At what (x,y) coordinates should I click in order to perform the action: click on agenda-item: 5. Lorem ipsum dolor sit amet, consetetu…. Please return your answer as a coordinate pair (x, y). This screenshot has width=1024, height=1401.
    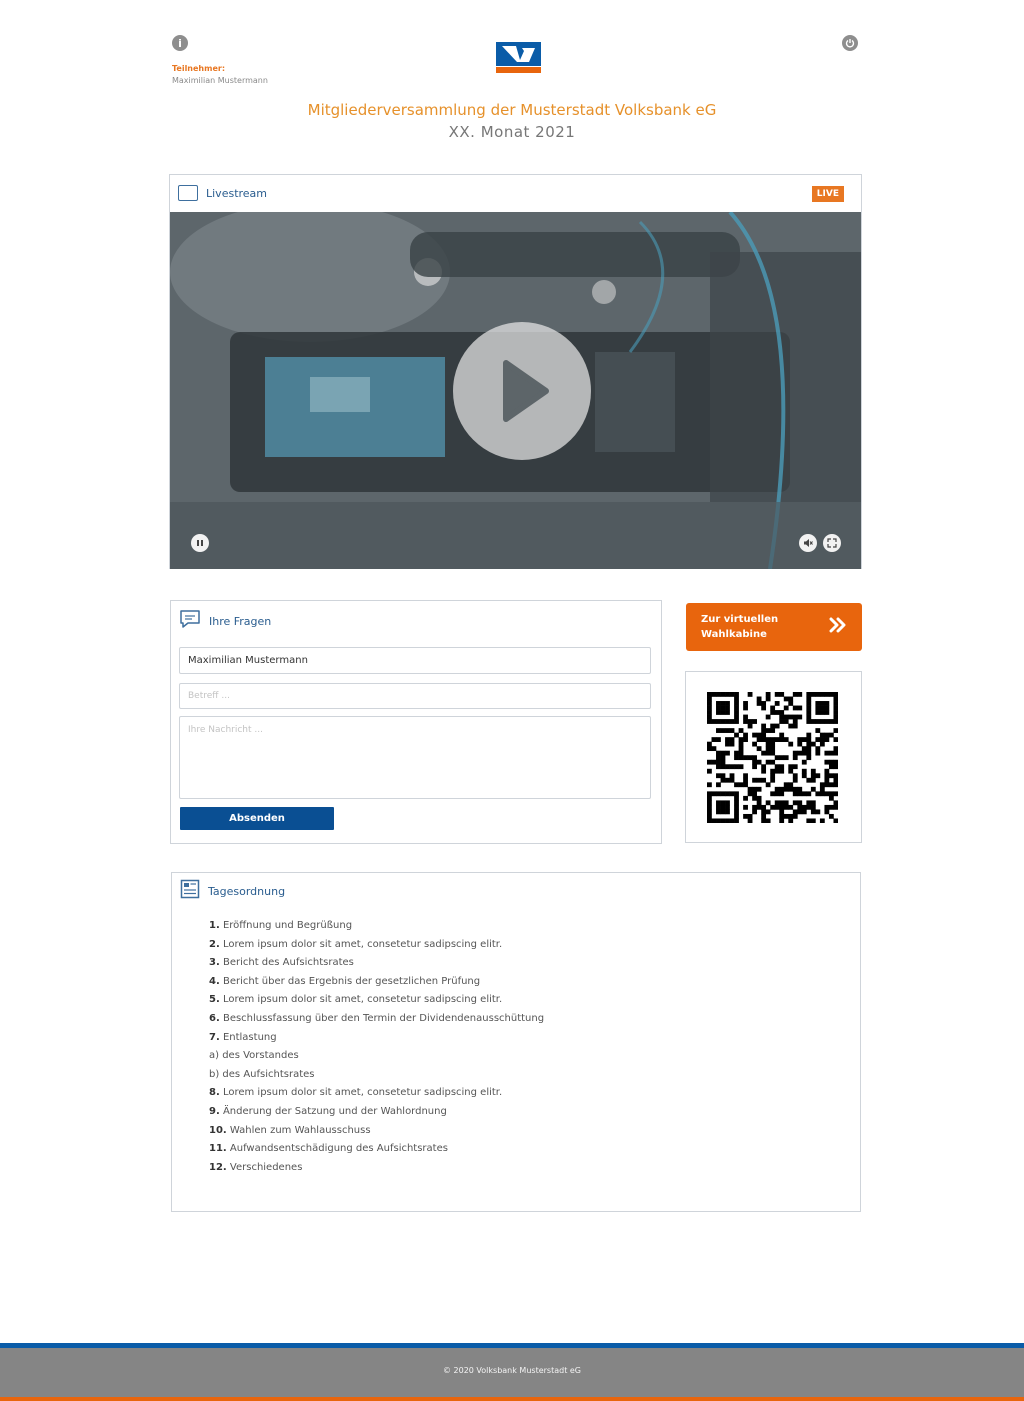
    Looking at the image, I should click on (356, 1000).